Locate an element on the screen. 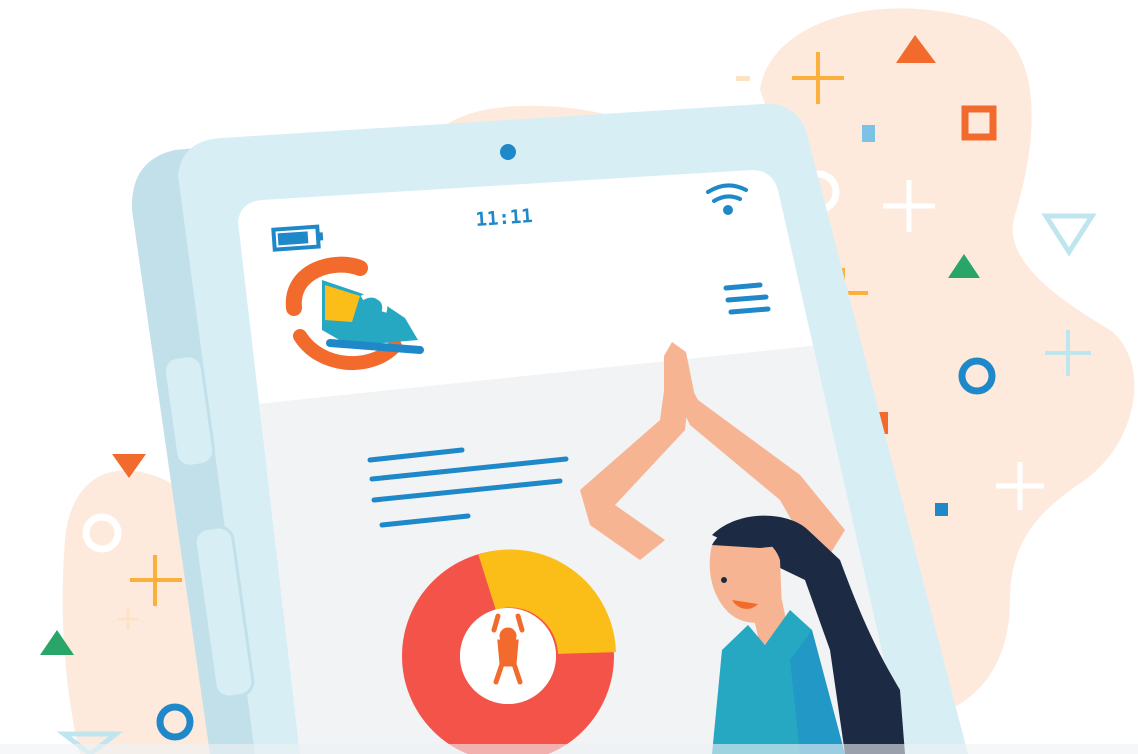  woman-eye is located at coordinates (724, 580).